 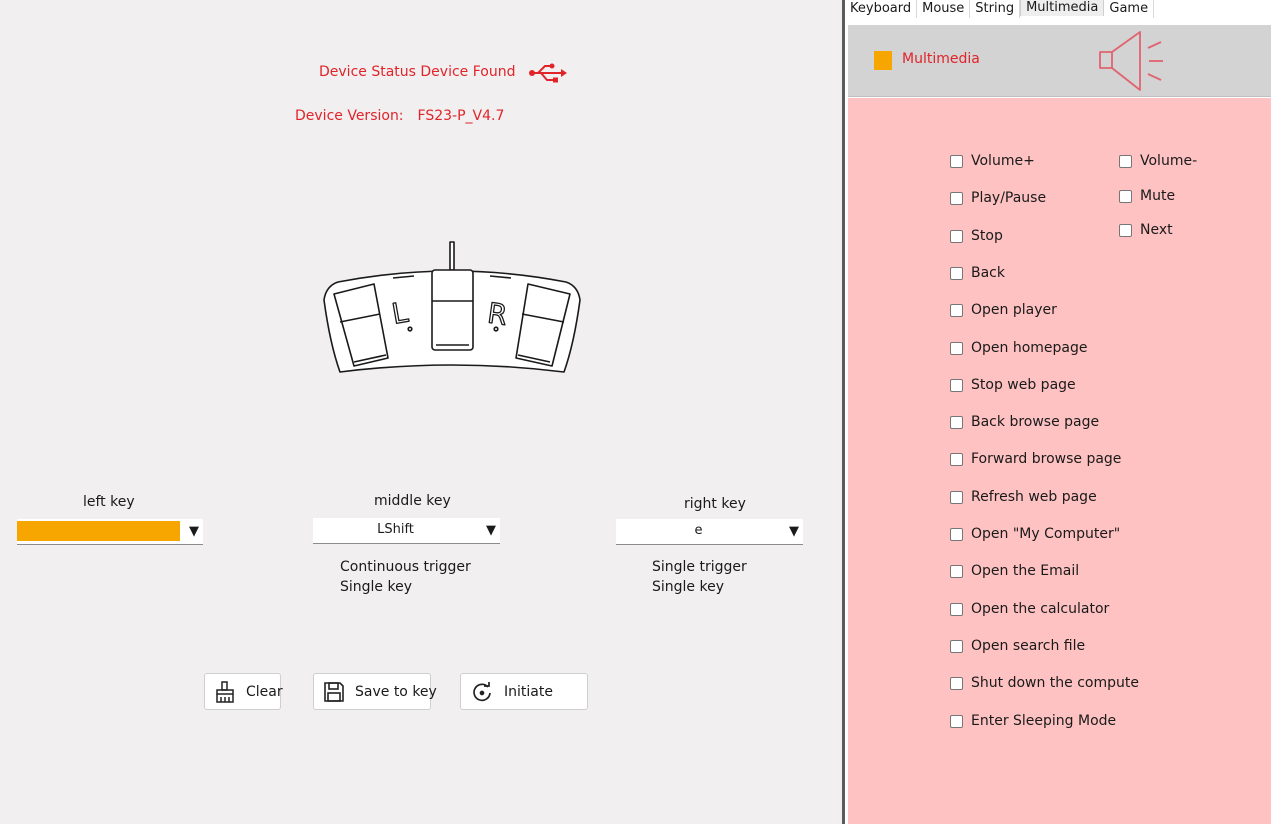 What do you see at coordinates (1169, 161) in the screenshot?
I see `checkbox-label: Volume-` at bounding box center [1169, 161].